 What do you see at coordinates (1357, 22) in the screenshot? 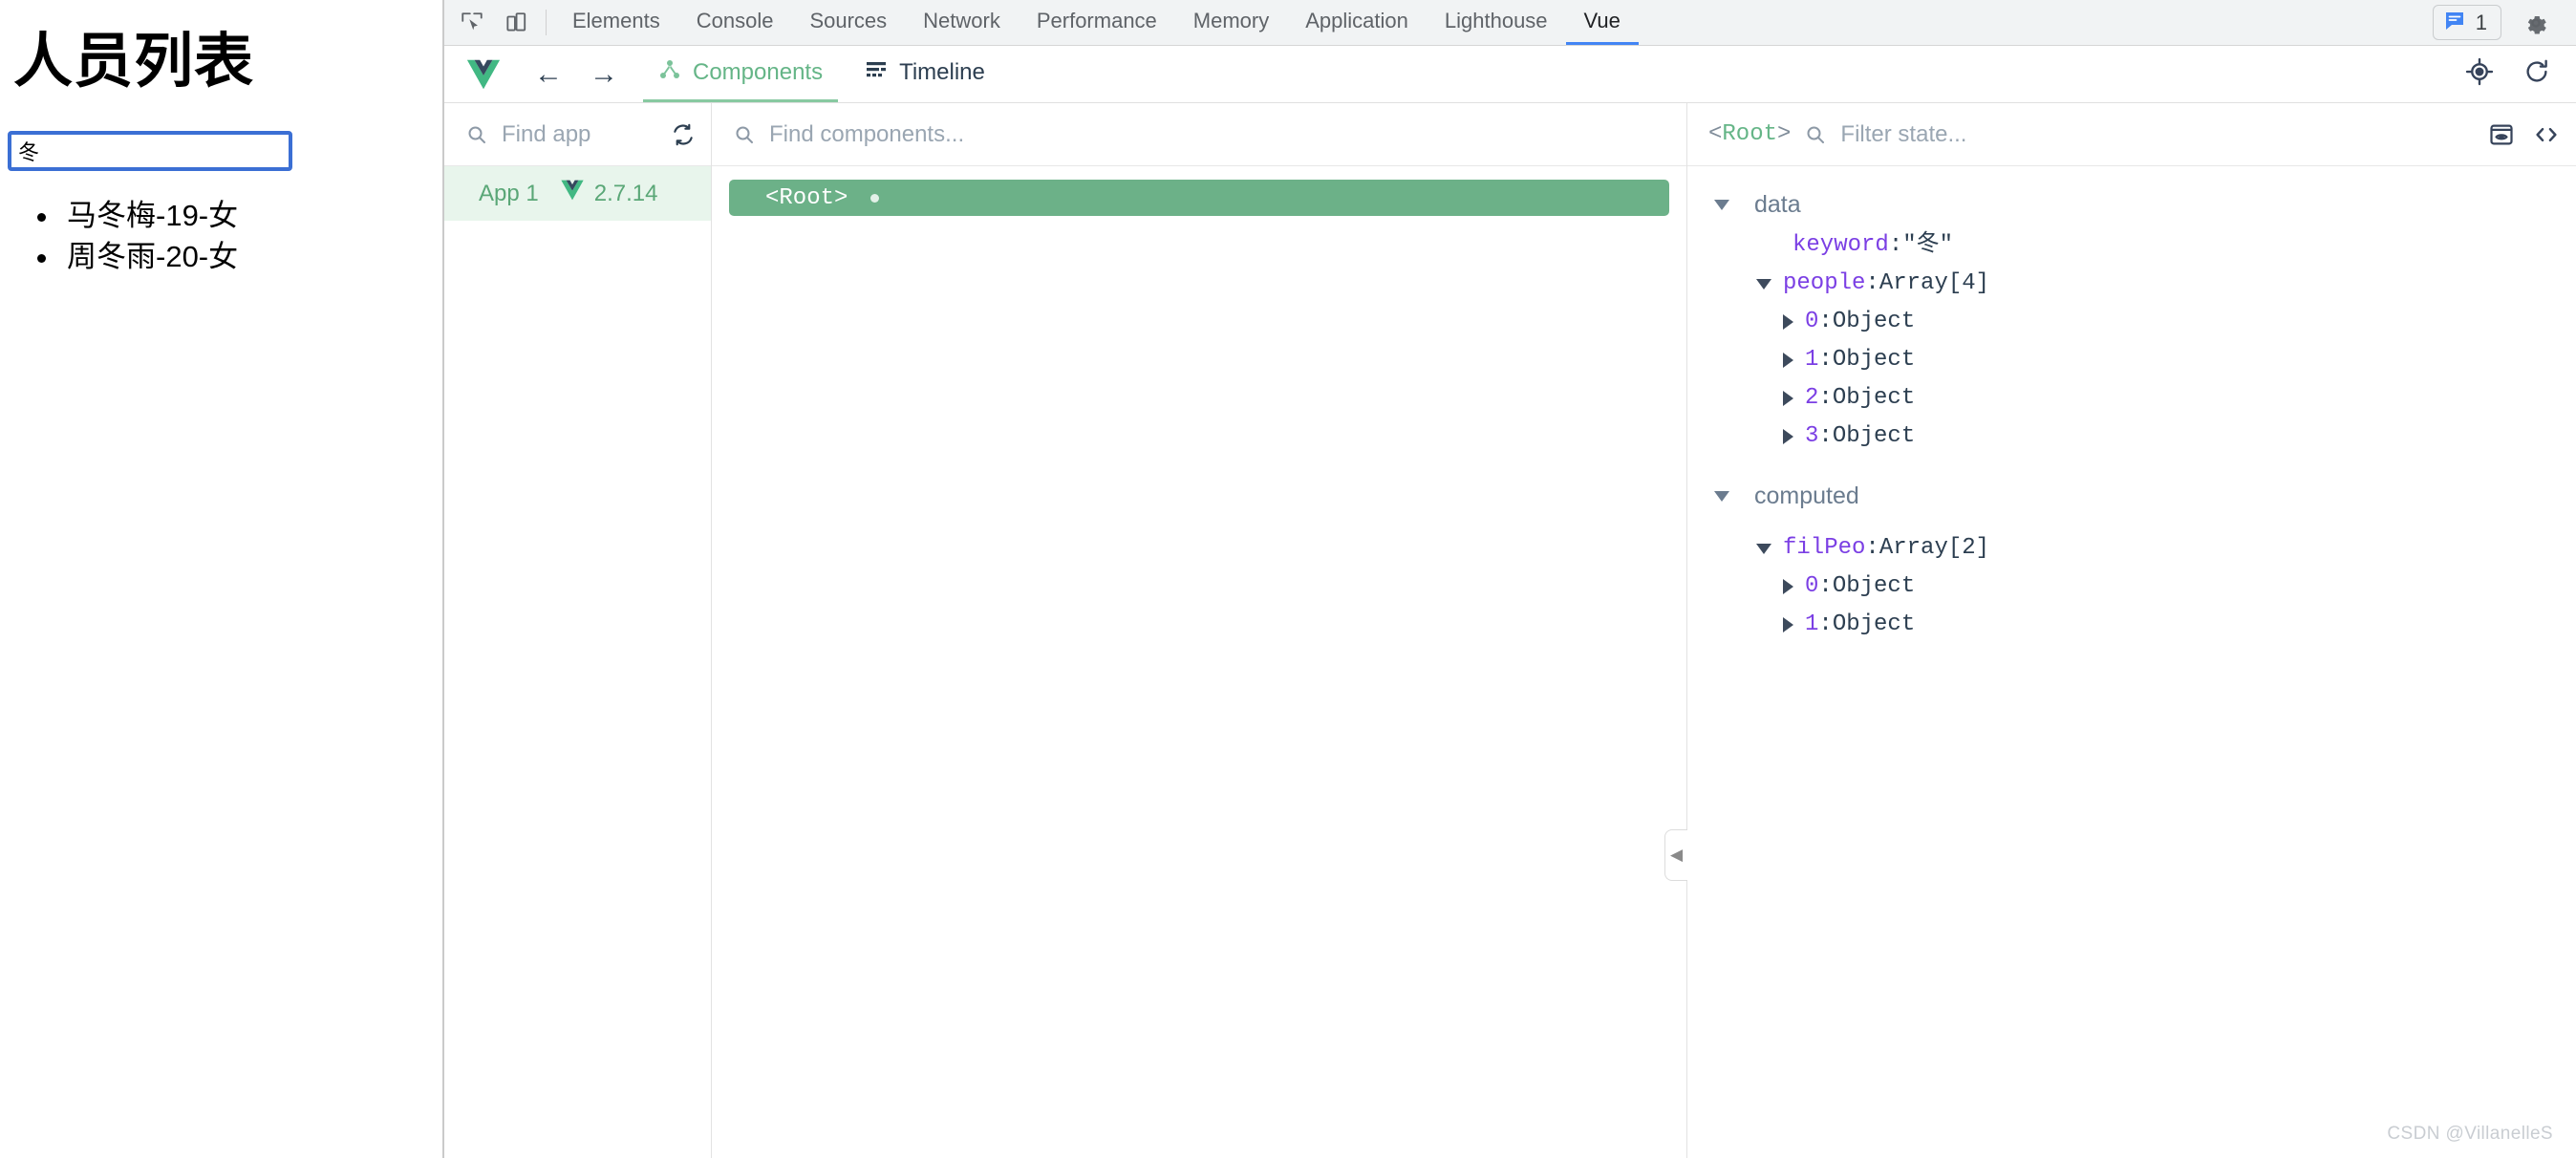
I see `tab-application: Application` at bounding box center [1357, 22].